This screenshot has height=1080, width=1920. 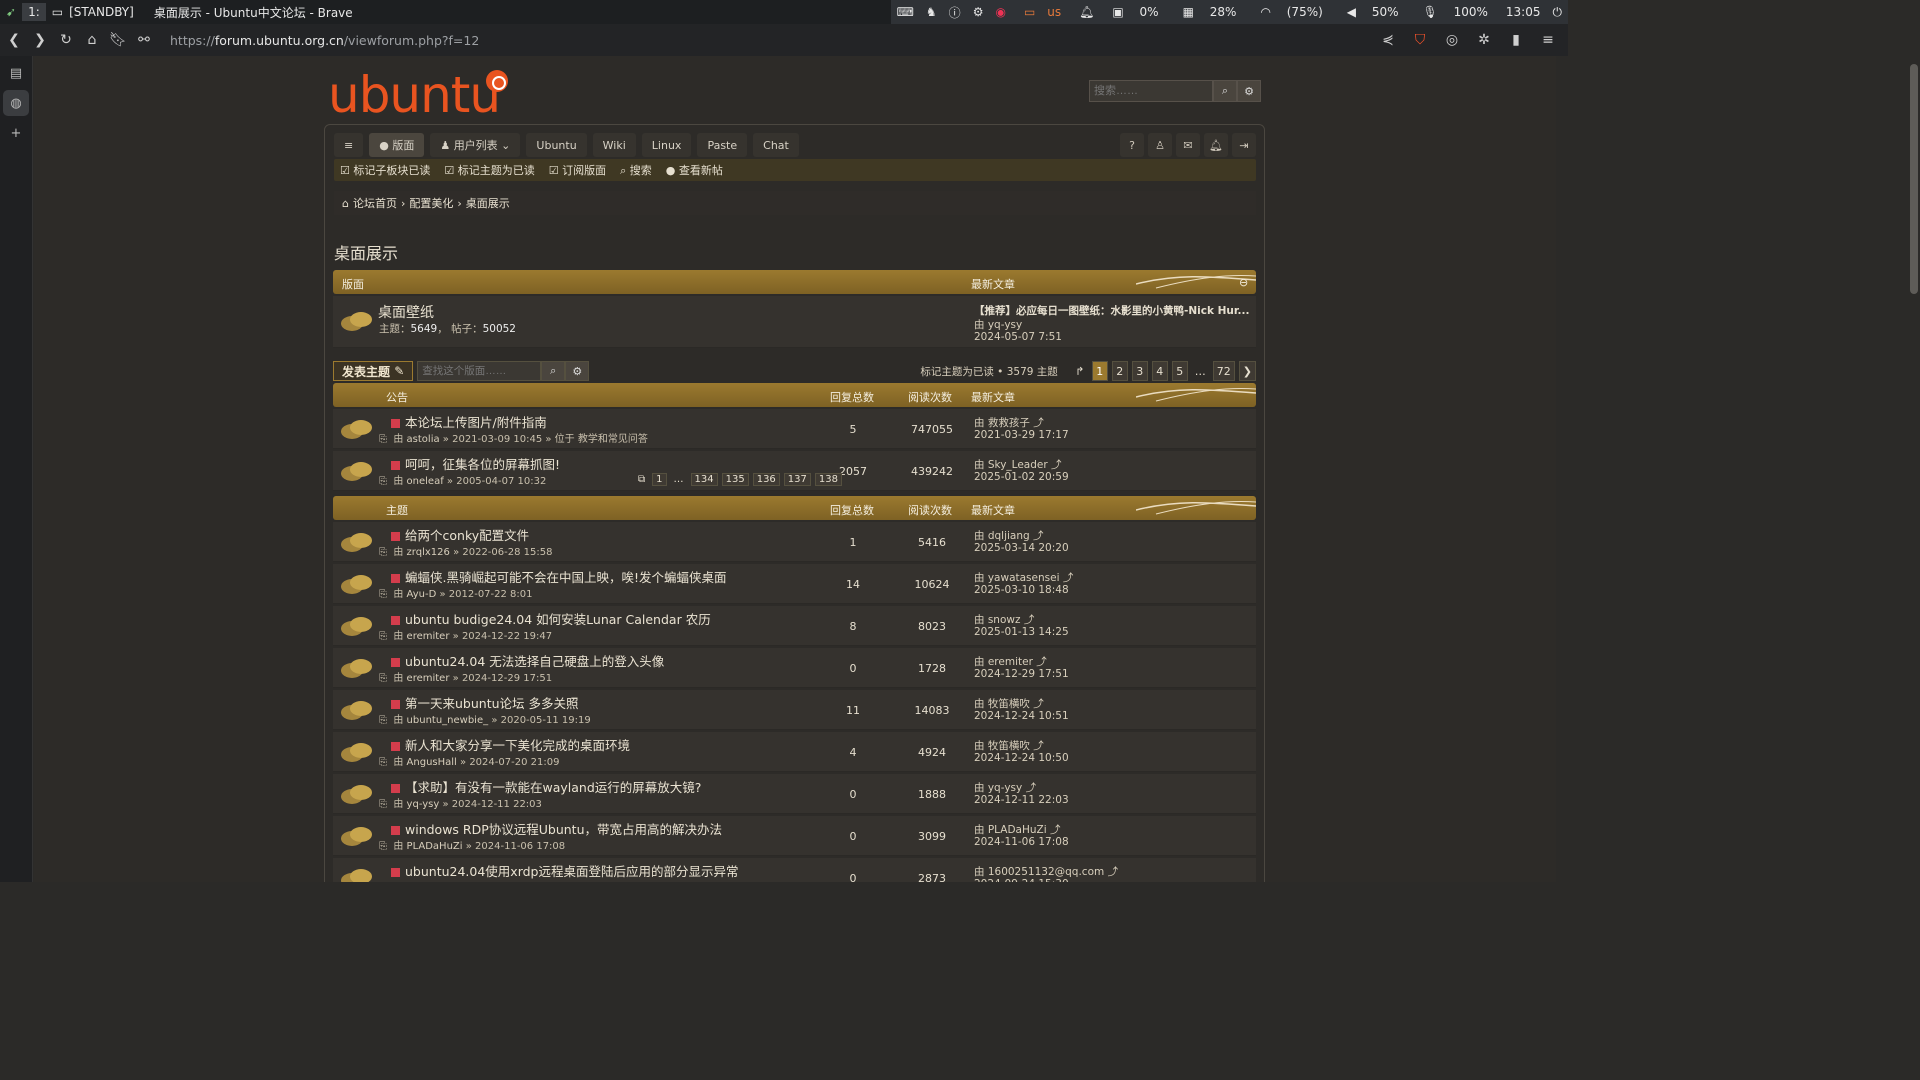 I want to click on ubuntu-logo: ubuntu, so click(x=418, y=95).